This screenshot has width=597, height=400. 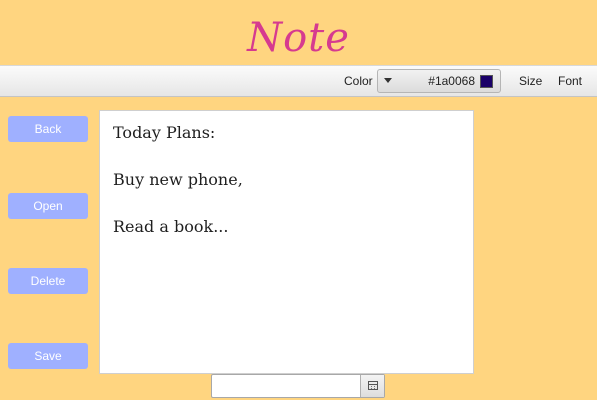 I want to click on note-line: Buy new phone,, so click(x=178, y=179).